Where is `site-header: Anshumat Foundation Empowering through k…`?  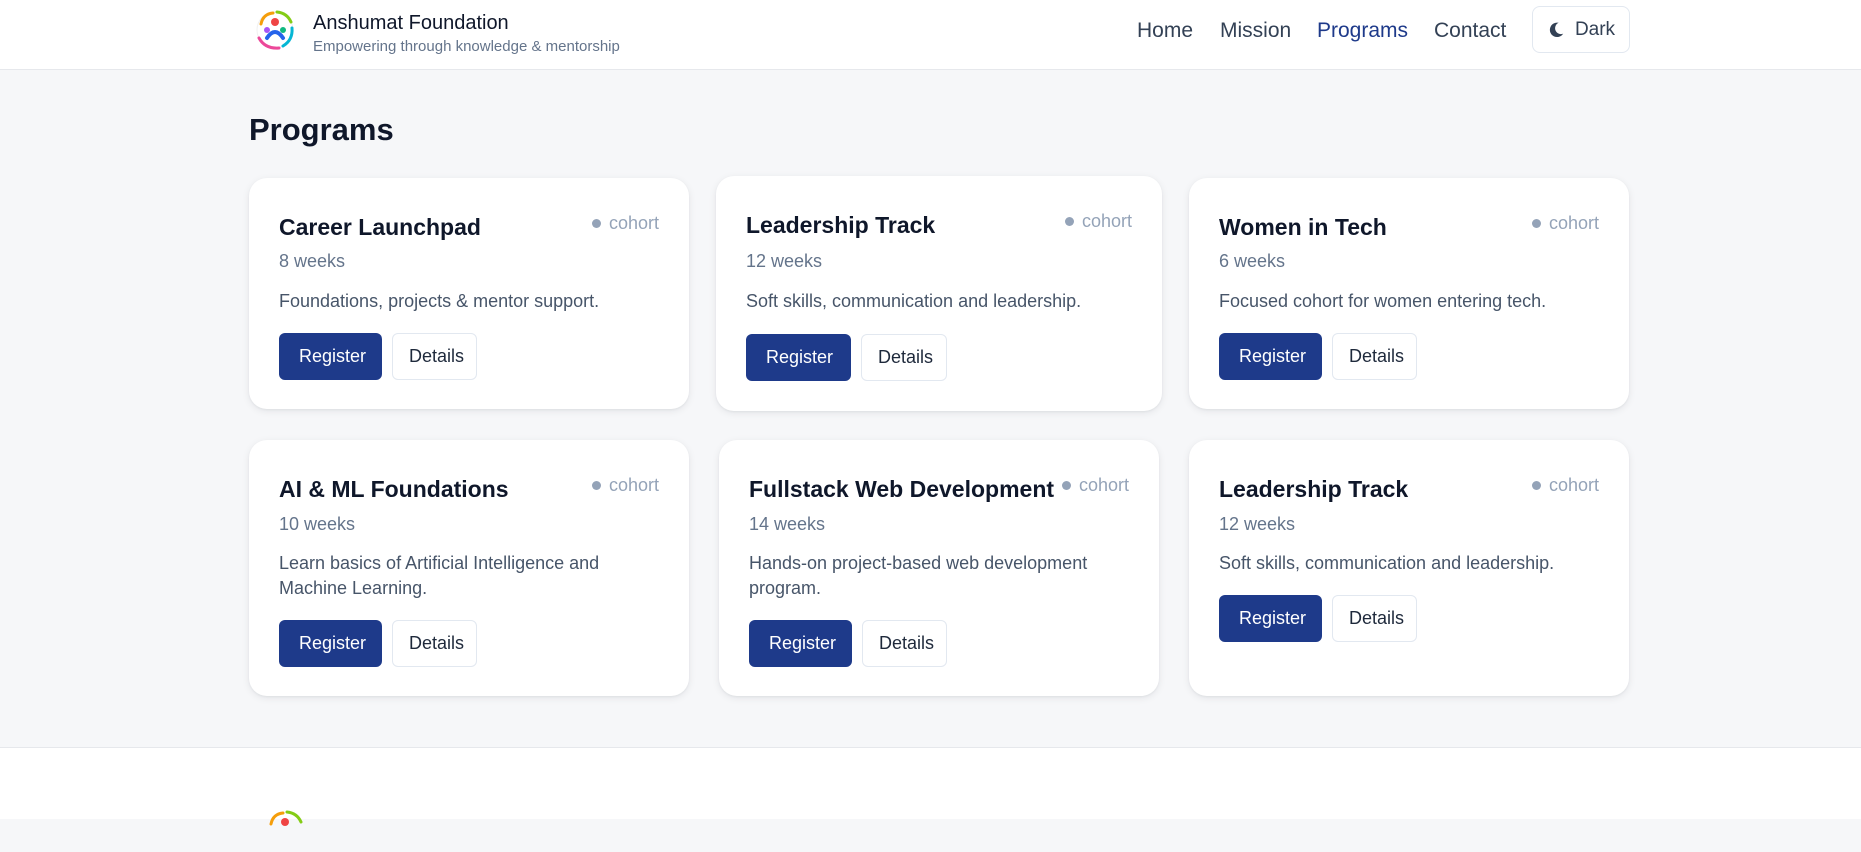 site-header: Anshumat Foundation Empowering through k… is located at coordinates (930, 35).